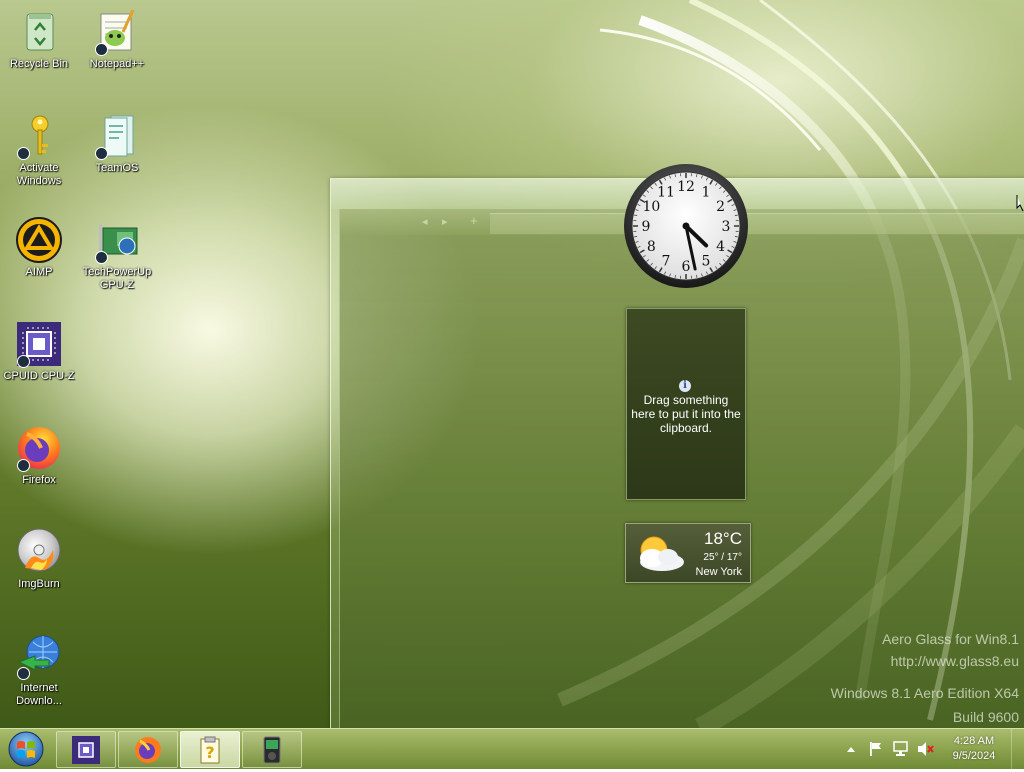 This screenshot has height=772, width=1024. I want to click on clock-gadget: 12 12 3 45678 9 1011, so click(686, 226).